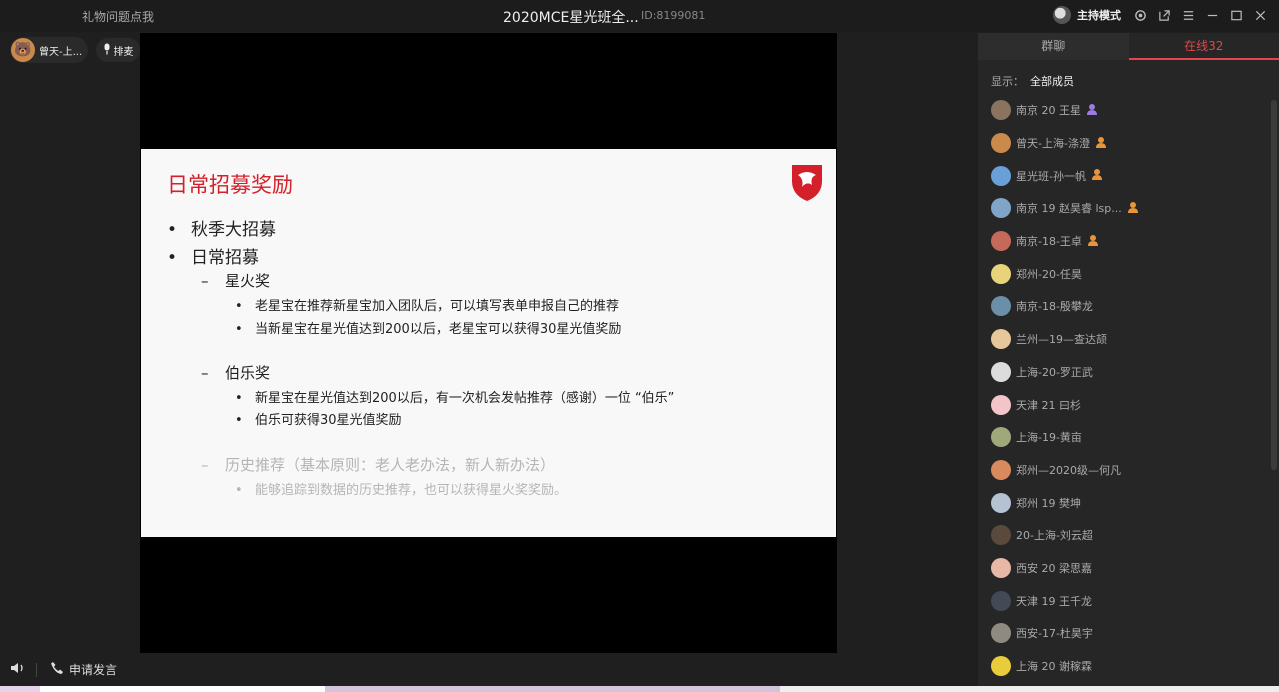 The height and width of the screenshot is (692, 1279). I want to click on gift-help-link: 礼物问题点我, so click(118, 16).